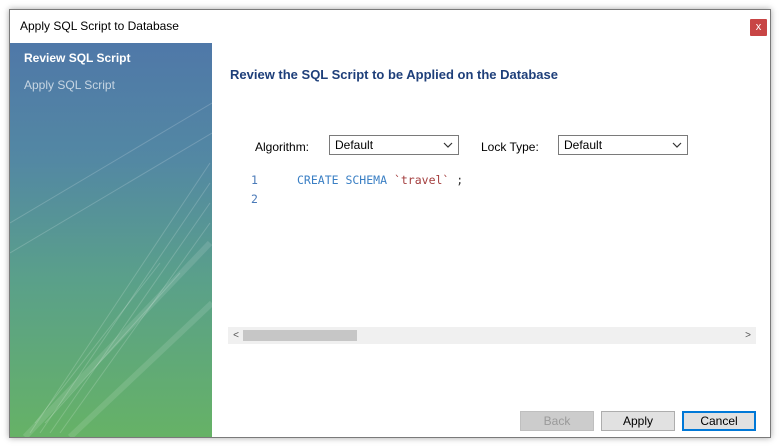  What do you see at coordinates (282, 147) in the screenshot?
I see `algorithm-label: Algorithm:` at bounding box center [282, 147].